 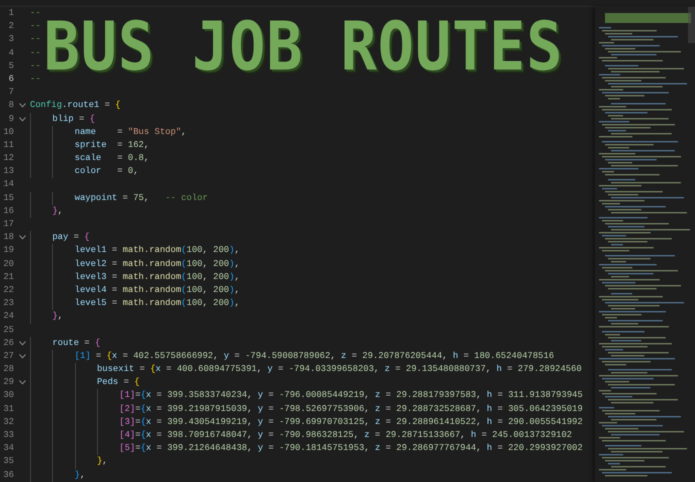 I want to click on line-number: 20, so click(x=8, y=264).